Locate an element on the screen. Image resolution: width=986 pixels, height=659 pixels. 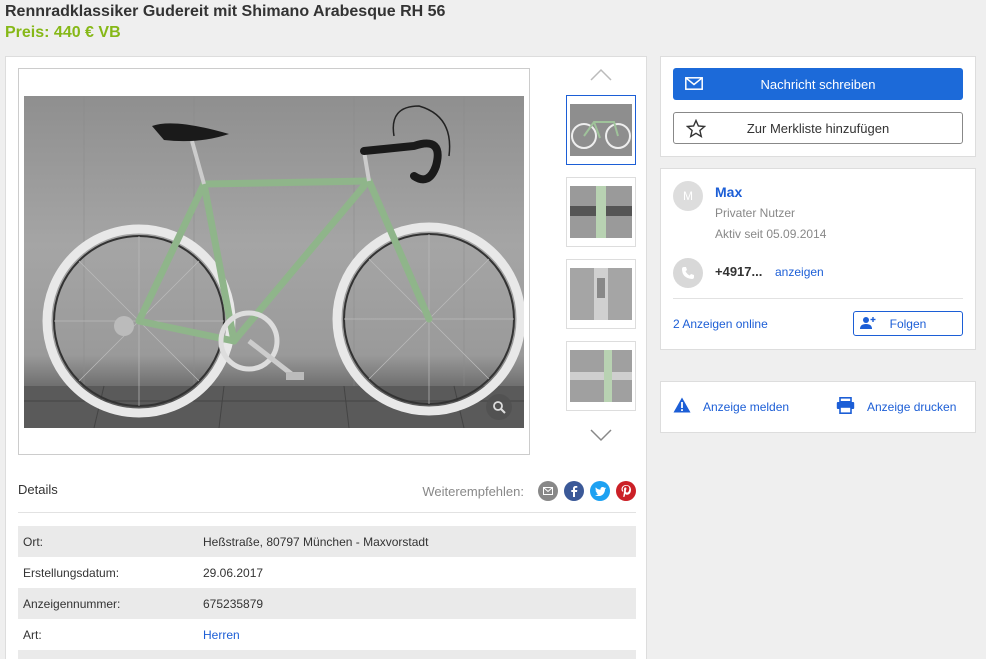
attr-key: Ort: is located at coordinates (33, 541).